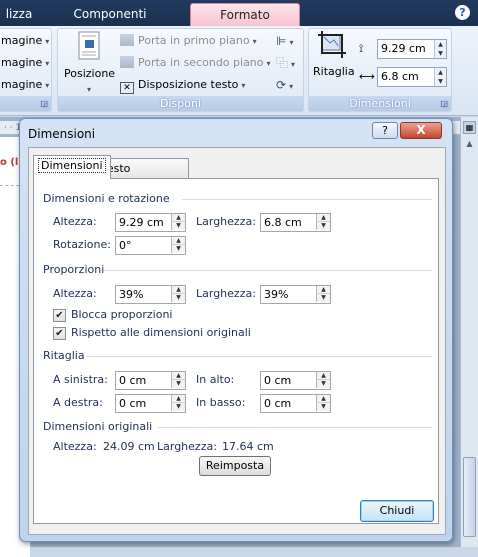 The image size is (478, 557). Describe the element at coordinates (284, 42) in the screenshot. I see `align-icon: ⊫ ▾` at that location.